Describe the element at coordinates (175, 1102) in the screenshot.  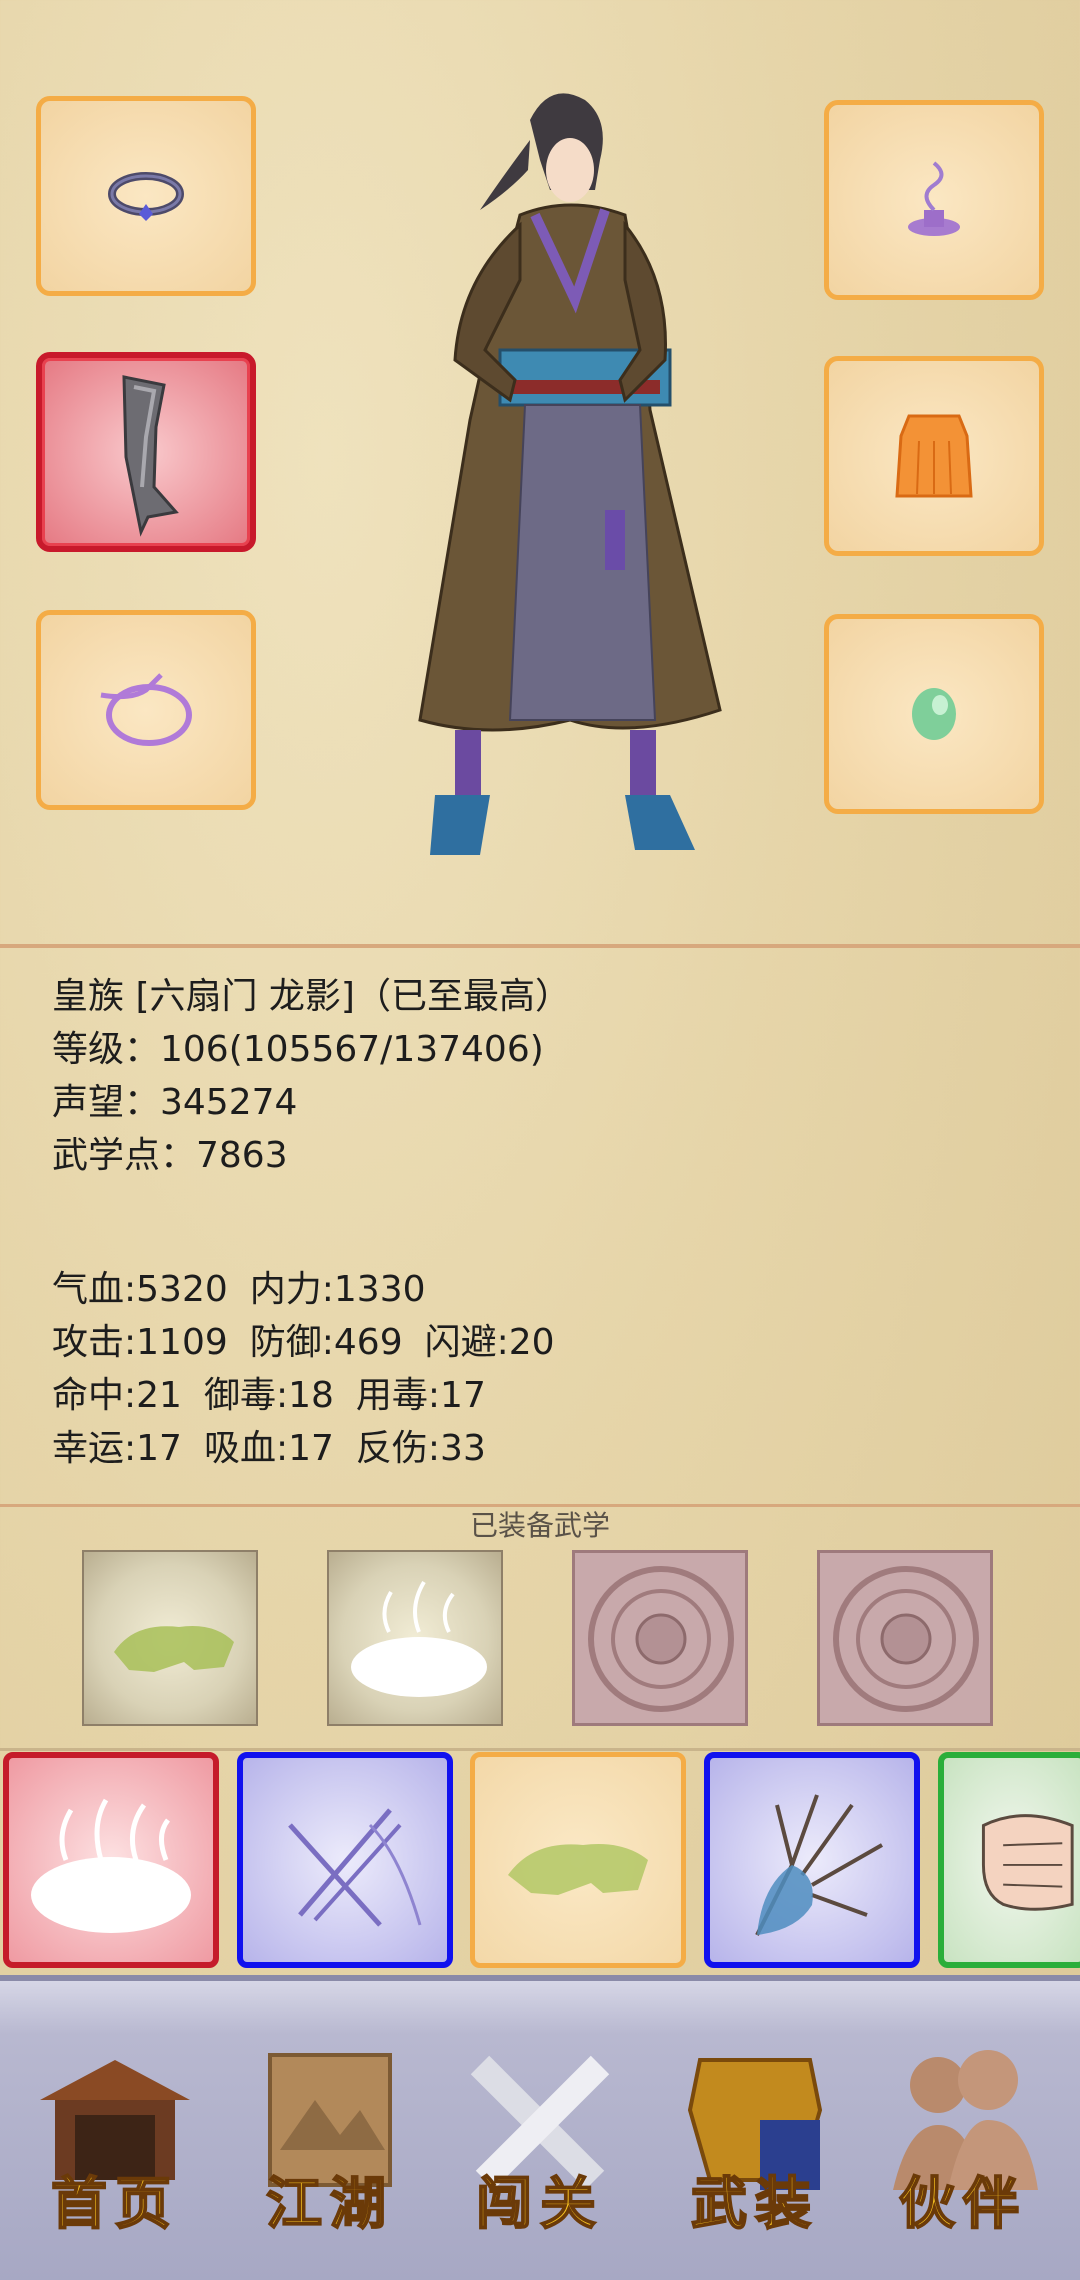
I see `character-prestige: 声望：345274` at that location.